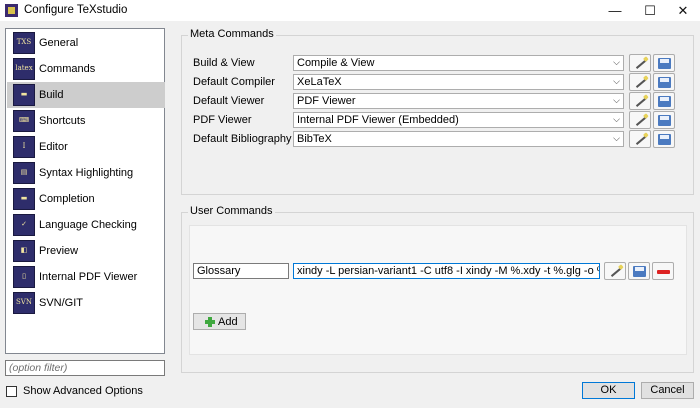 Image resolution: width=700 pixels, height=408 pixels. I want to click on sidebar-item-general: TXS General, so click(86, 43).